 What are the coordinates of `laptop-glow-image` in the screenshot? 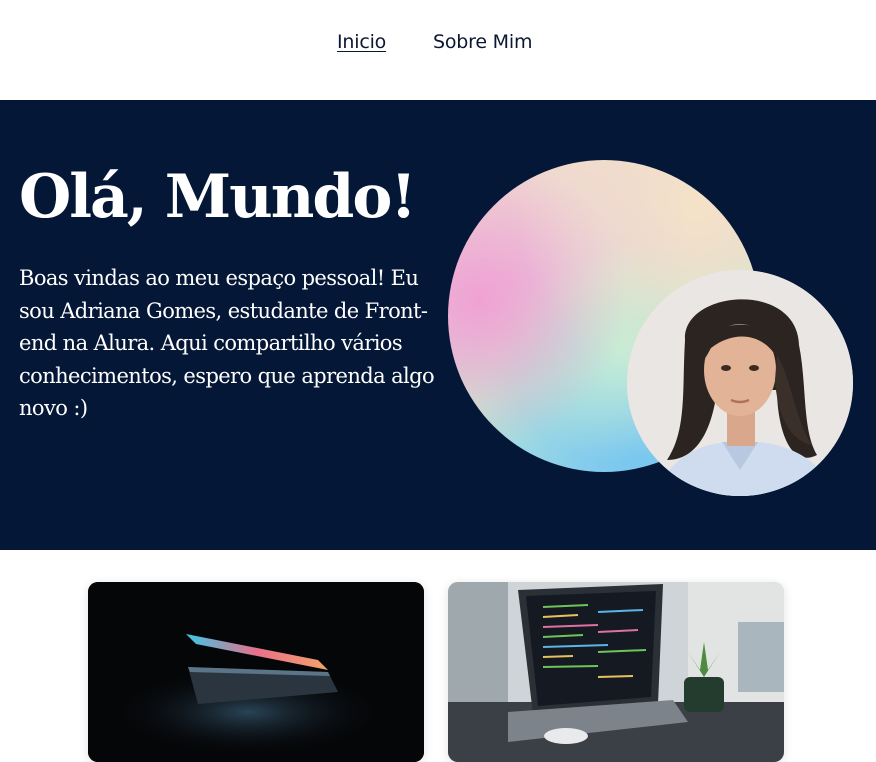 It's located at (256, 672).